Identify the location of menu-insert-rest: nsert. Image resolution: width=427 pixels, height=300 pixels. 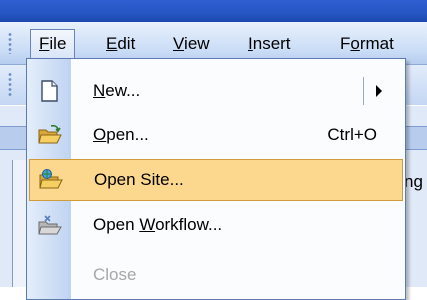
(271, 43).